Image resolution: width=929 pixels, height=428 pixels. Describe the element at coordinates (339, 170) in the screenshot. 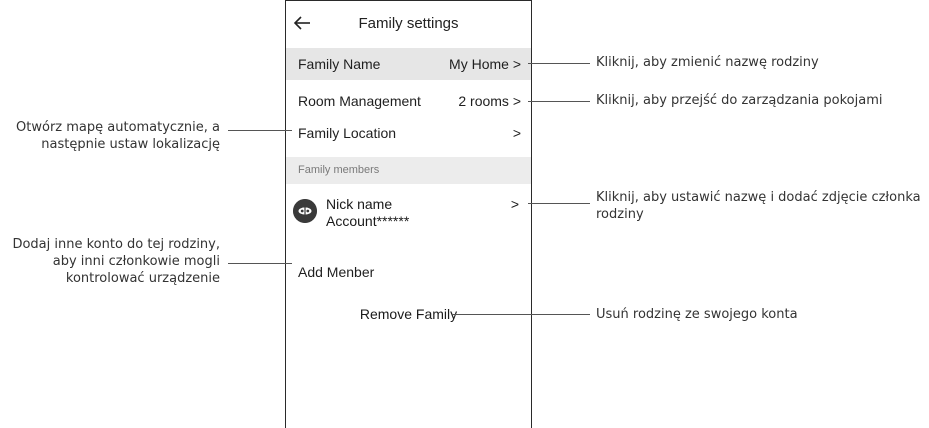

I see `section-header-label: Family members` at that location.